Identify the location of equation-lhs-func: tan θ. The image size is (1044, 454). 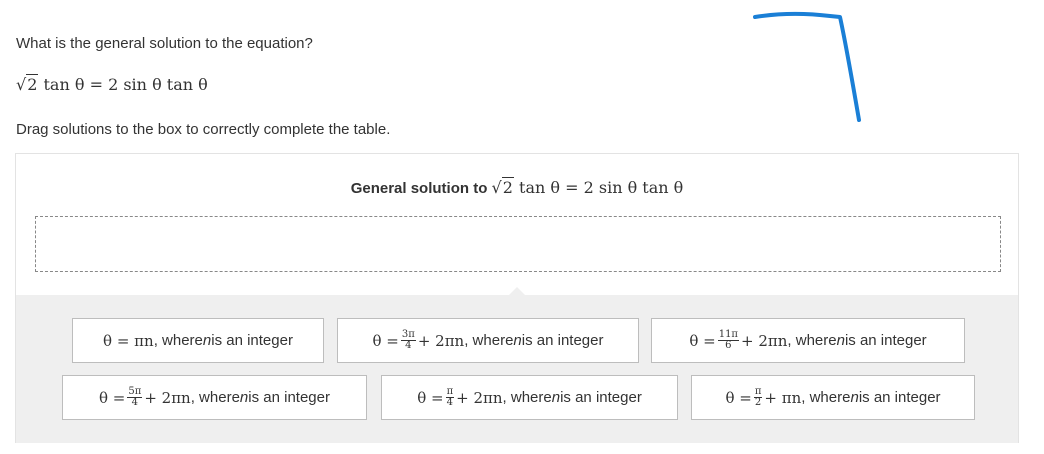
(64, 84).